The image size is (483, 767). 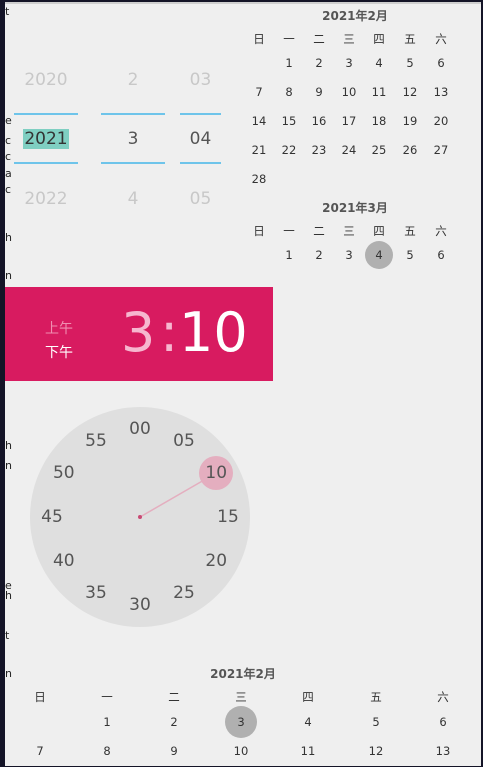 I want to click on selected-day: 4, so click(x=379, y=255).